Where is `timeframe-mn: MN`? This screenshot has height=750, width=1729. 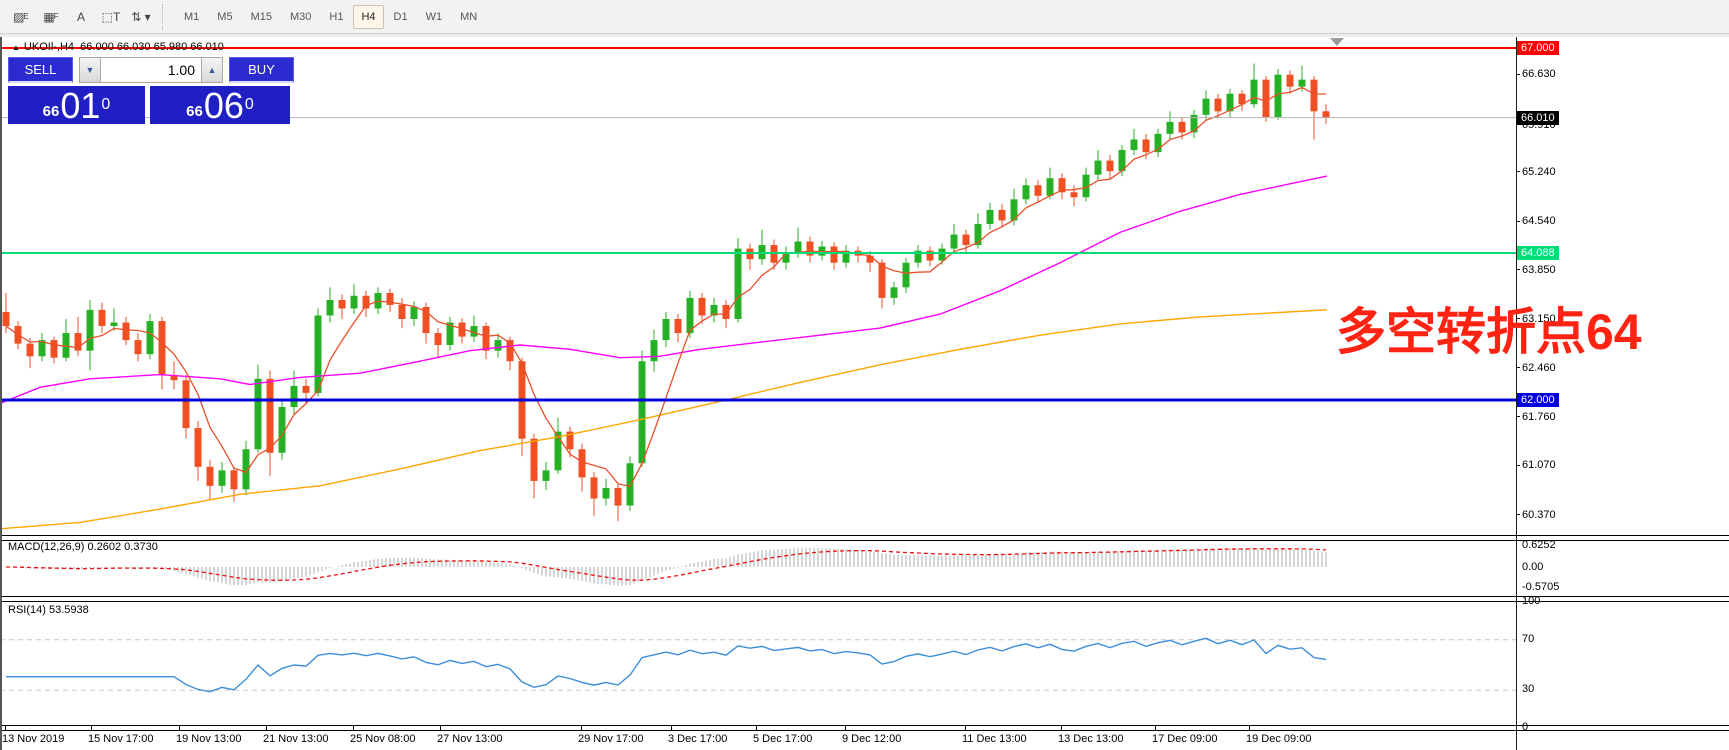
timeframe-mn: MN is located at coordinates (468, 17).